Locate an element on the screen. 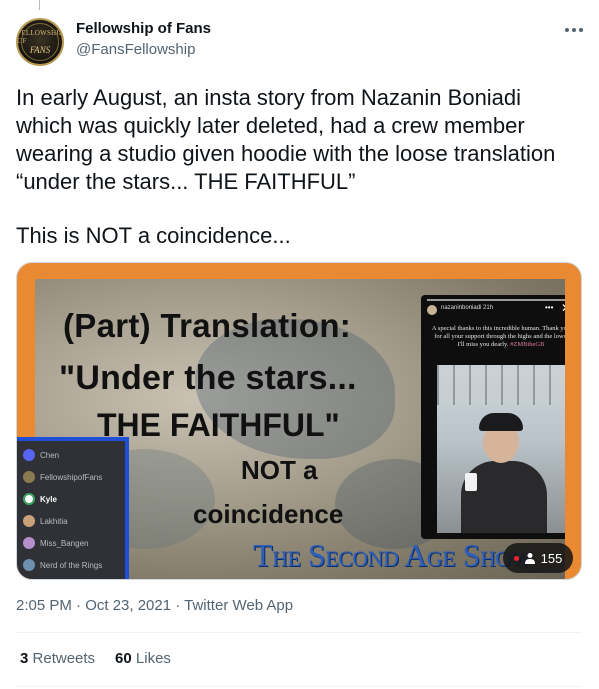  discord-username: Nerd of the Rings is located at coordinates (71, 565).